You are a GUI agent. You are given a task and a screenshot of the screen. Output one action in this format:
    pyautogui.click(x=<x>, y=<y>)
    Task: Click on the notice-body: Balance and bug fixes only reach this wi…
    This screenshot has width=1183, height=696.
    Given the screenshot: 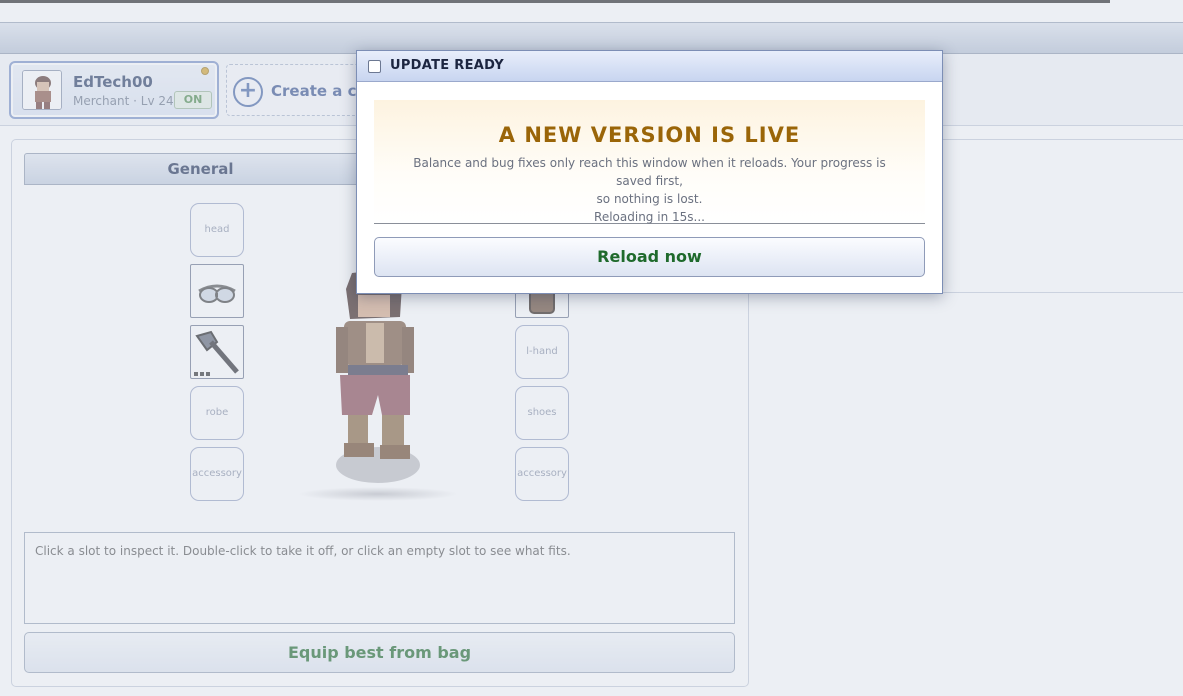 What is the action you would take?
    pyautogui.click(x=649, y=190)
    